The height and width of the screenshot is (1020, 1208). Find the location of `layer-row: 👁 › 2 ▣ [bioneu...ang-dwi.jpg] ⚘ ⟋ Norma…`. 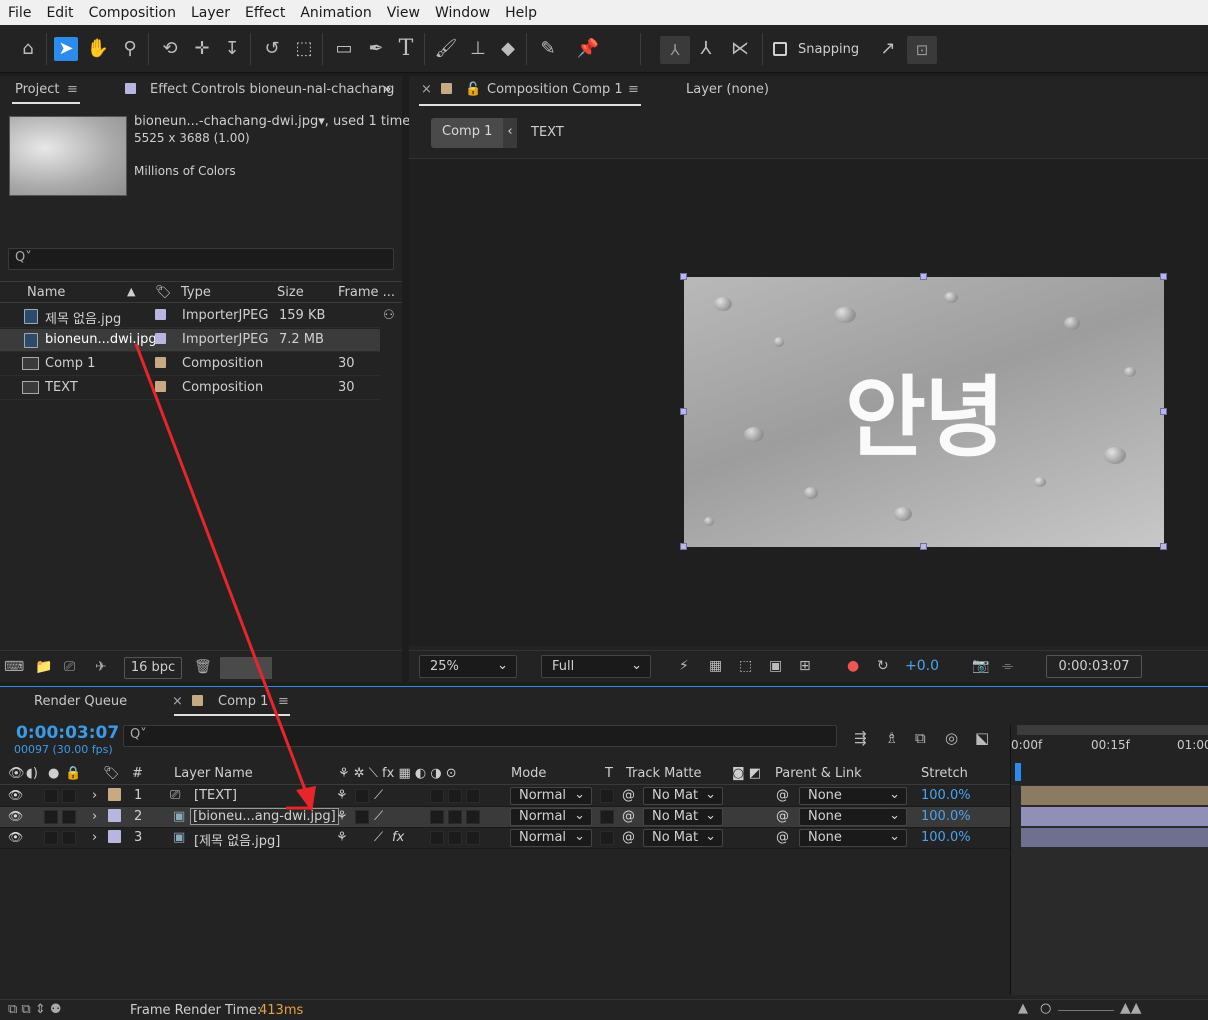

layer-row: 👁 › 2 ▣ [bioneu...ang-dwi.jpg] ⚘ ⟋ Norma… is located at coordinates (505, 817).